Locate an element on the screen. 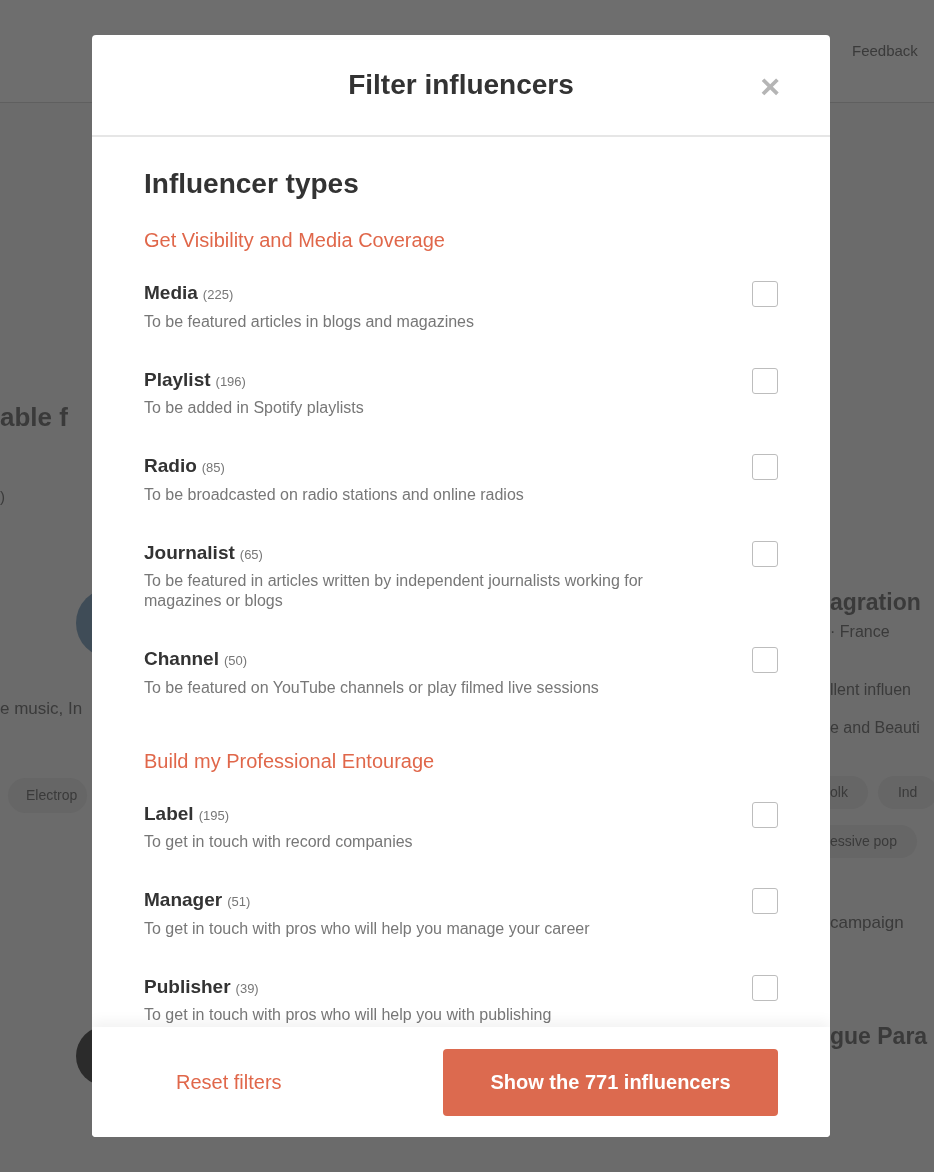  type-description: To get in touch with pros who will help you manage your career is located at coordinates (367, 928).